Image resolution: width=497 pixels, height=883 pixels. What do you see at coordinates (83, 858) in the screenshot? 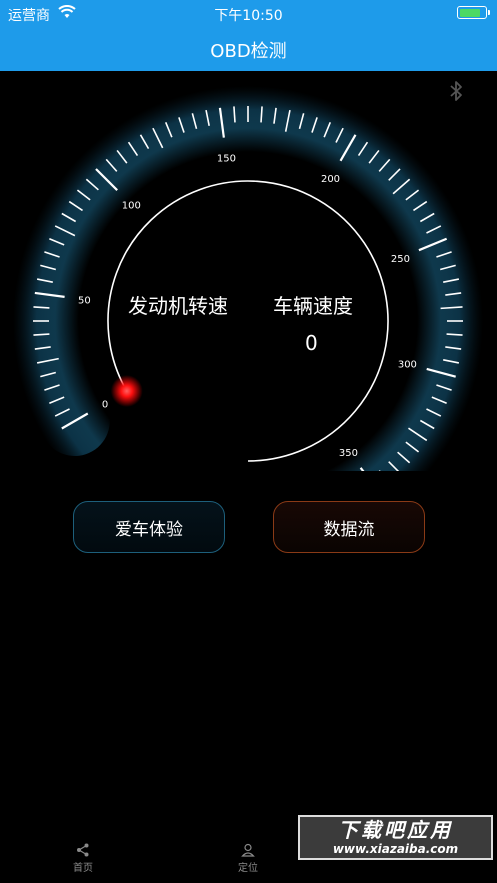
I see `tab-home: 首页` at bounding box center [83, 858].